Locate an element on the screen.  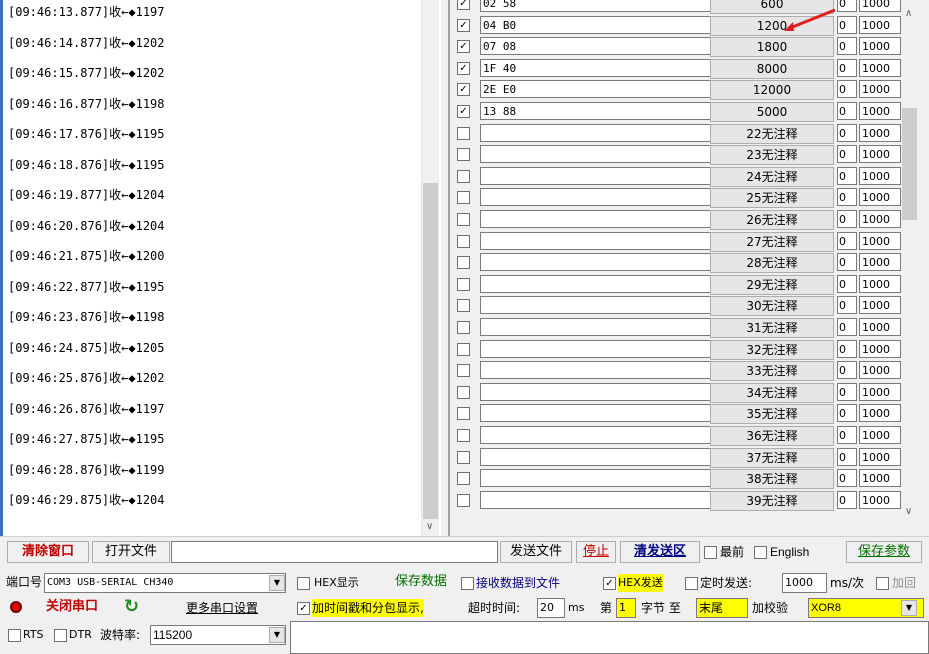
timed-interval-input: 1000 is located at coordinates (804, 583).